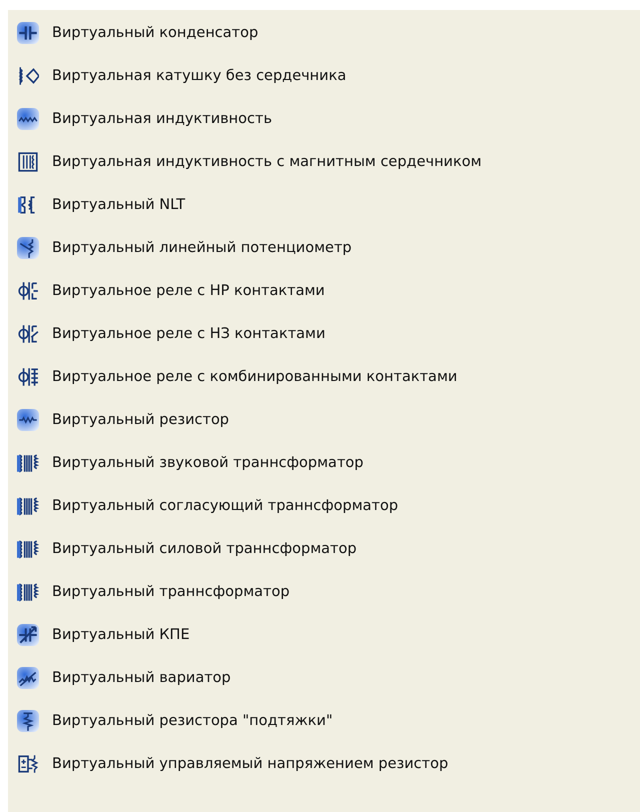 This screenshot has height=812, width=640. I want to click on component-name: Виртуальный конденсатор, so click(155, 32).